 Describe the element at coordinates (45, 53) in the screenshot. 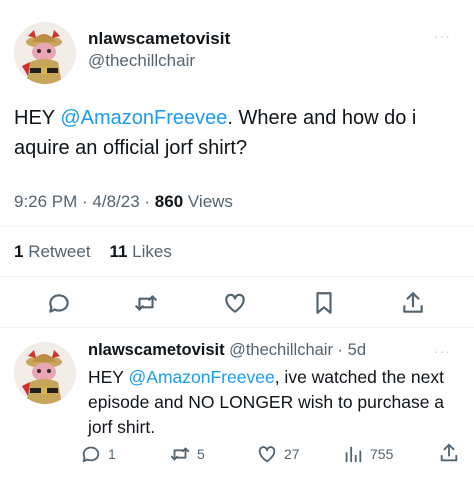

I see `avatar` at that location.